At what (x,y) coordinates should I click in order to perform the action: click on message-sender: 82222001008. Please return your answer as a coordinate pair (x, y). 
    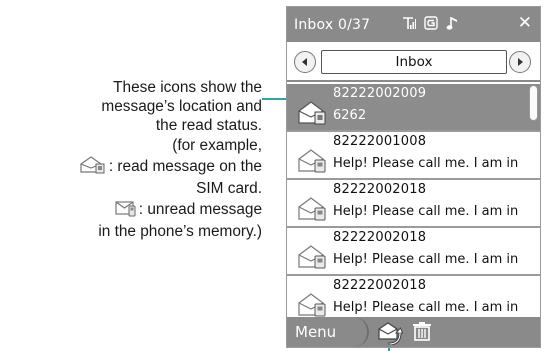
    Looking at the image, I should click on (380, 141).